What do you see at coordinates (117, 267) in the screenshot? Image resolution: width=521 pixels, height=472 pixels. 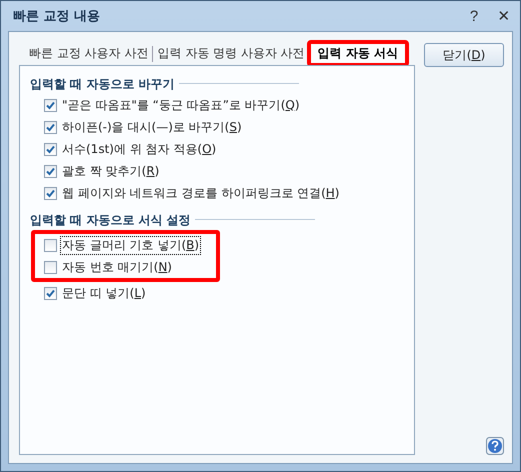 I see `checkbox-label: 자동 번호 매기기(N)` at bounding box center [117, 267].